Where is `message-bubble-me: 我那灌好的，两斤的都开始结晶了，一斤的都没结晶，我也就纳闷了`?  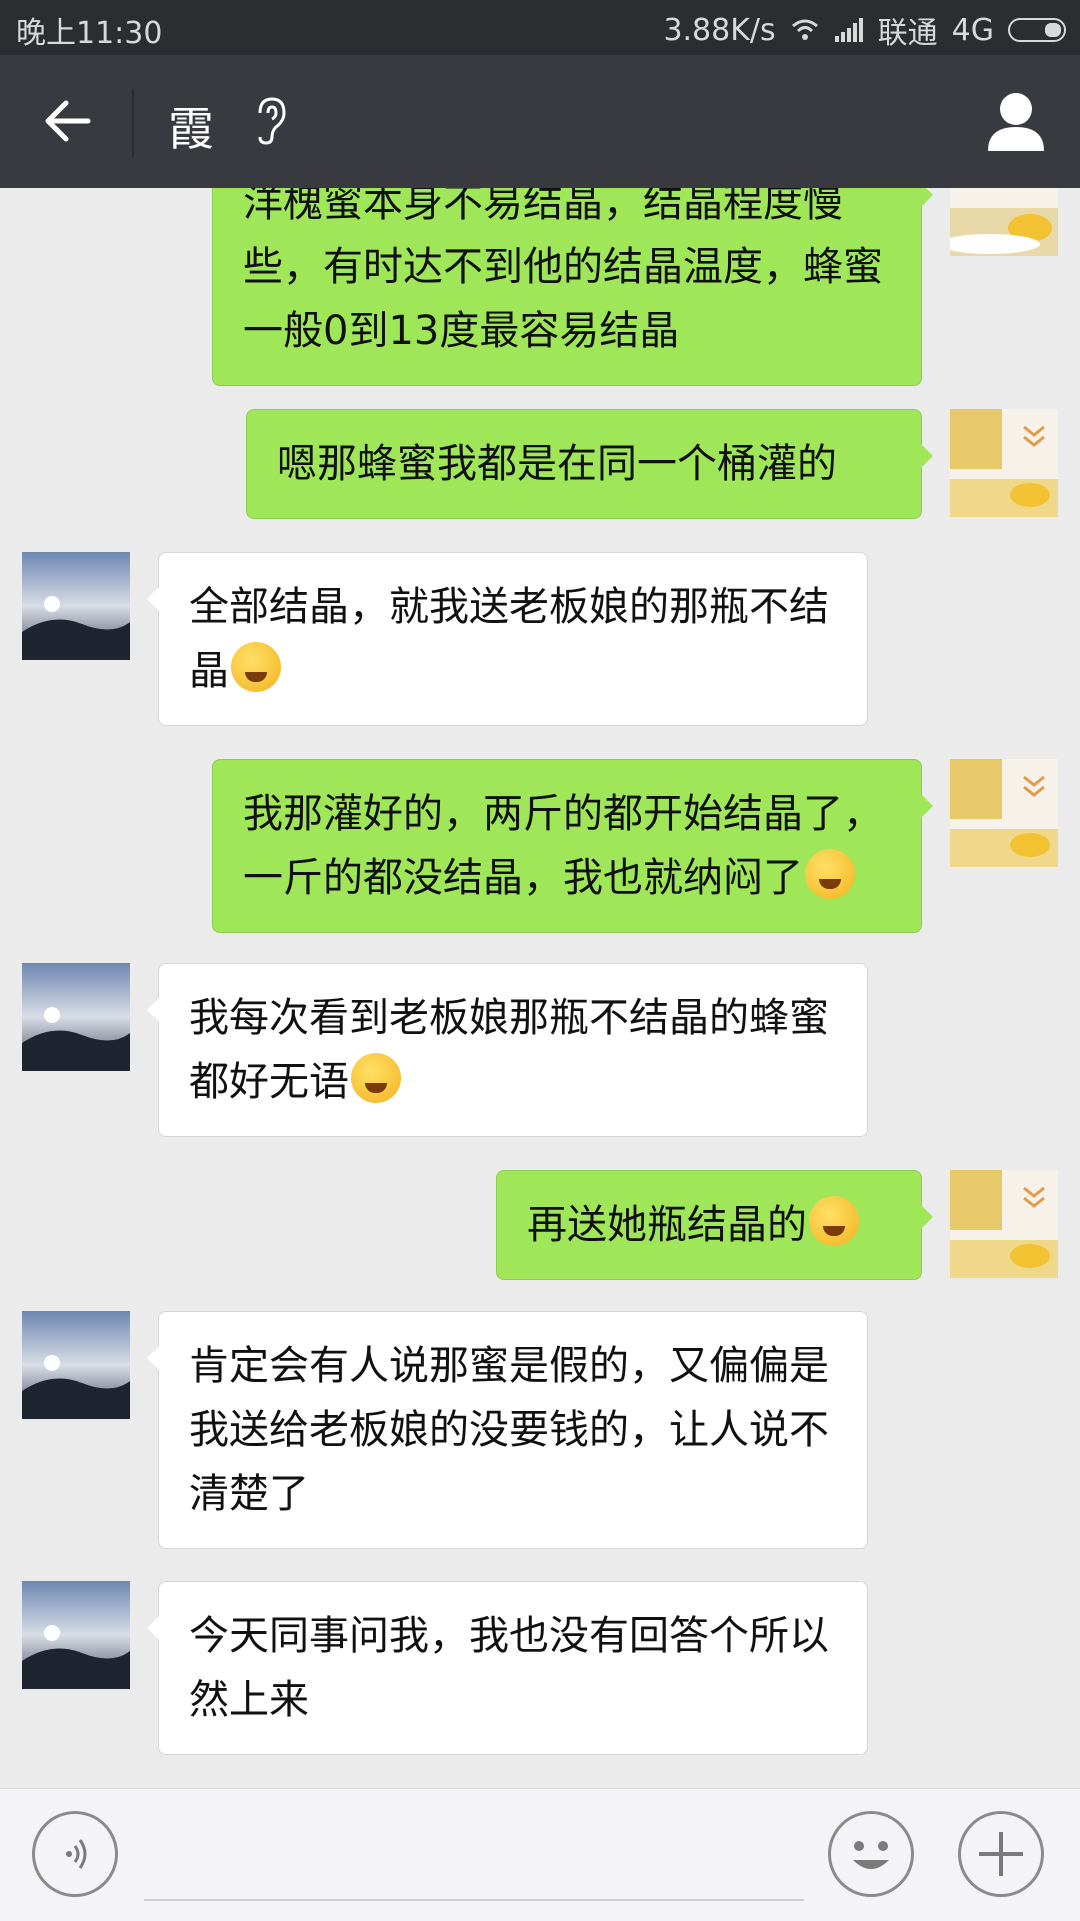
message-bubble-me: 我那灌好的，两斤的都开始结晶了，一斤的都没结晶，我也就纳闷了 is located at coordinates (572, 846).